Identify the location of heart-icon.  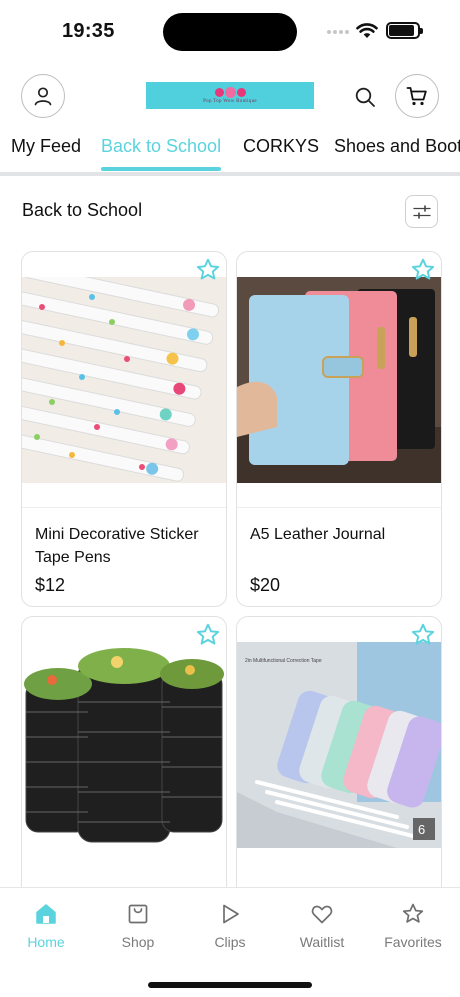
(322, 914).